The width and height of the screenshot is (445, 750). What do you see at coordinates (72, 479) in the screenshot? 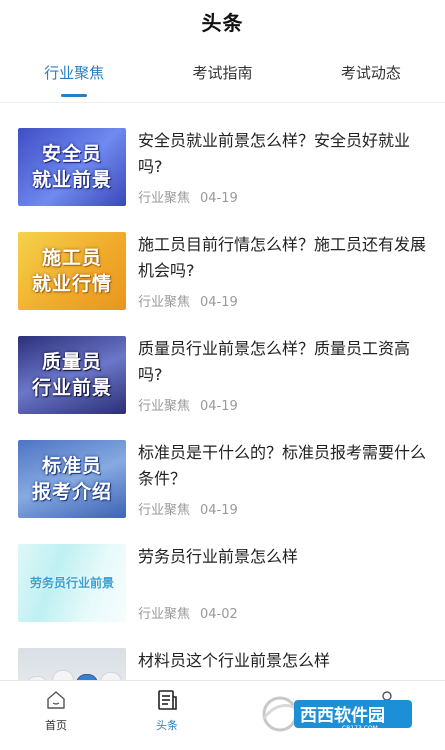
I see `article-thumbnail: 标准员 报考介绍` at bounding box center [72, 479].